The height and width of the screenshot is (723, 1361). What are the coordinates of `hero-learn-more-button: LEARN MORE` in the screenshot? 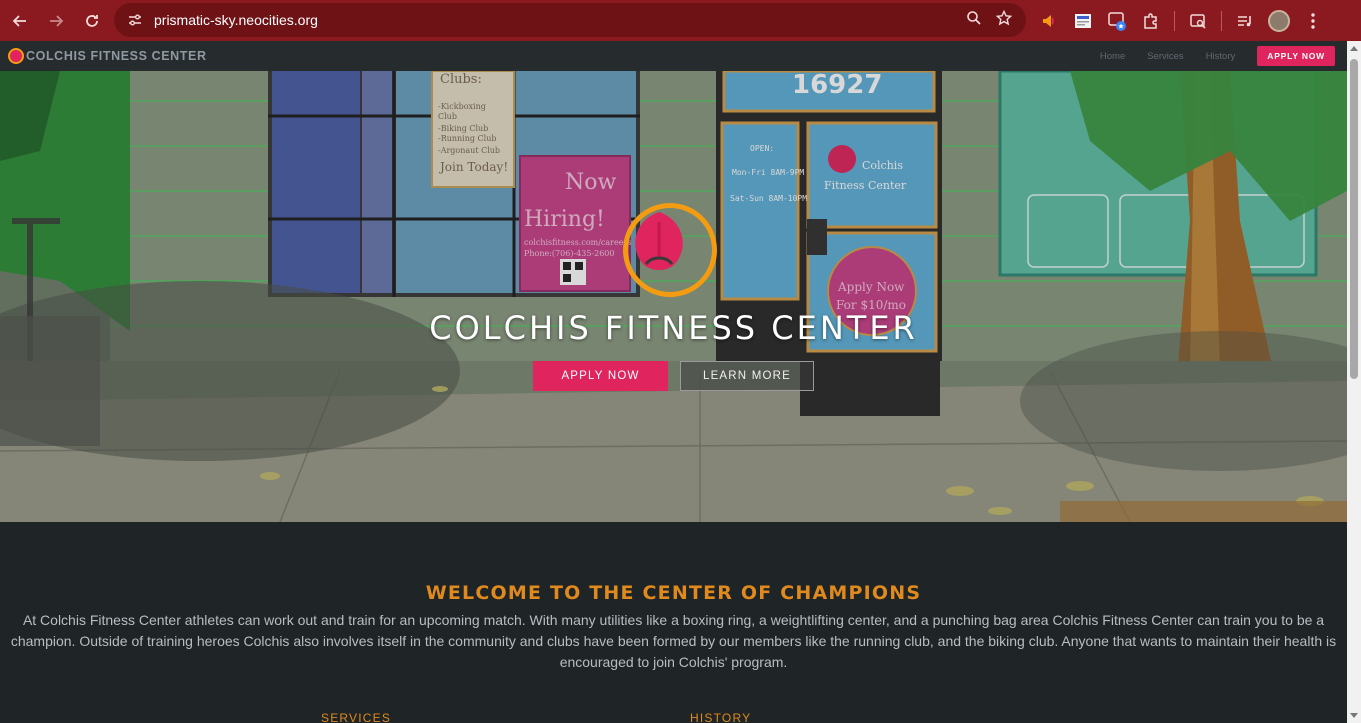 It's located at (747, 376).